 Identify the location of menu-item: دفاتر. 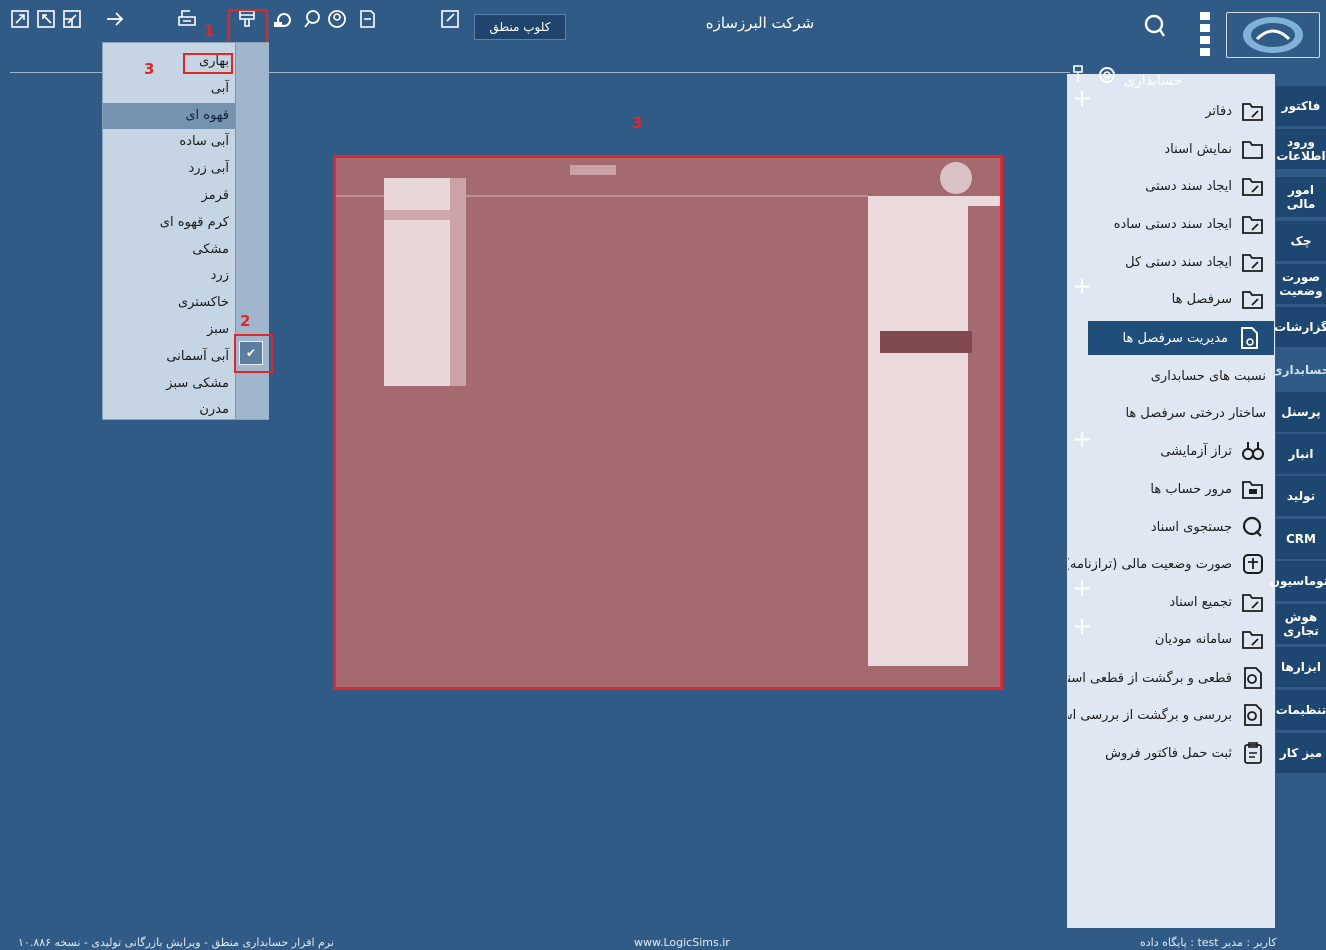
(1240, 111).